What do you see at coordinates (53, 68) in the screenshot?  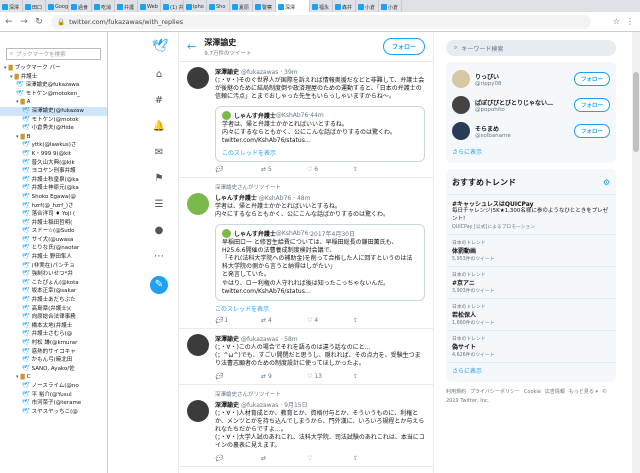 I see `bookmark-folder: ▾ ▇ ブックマーク バー` at bounding box center [53, 68].